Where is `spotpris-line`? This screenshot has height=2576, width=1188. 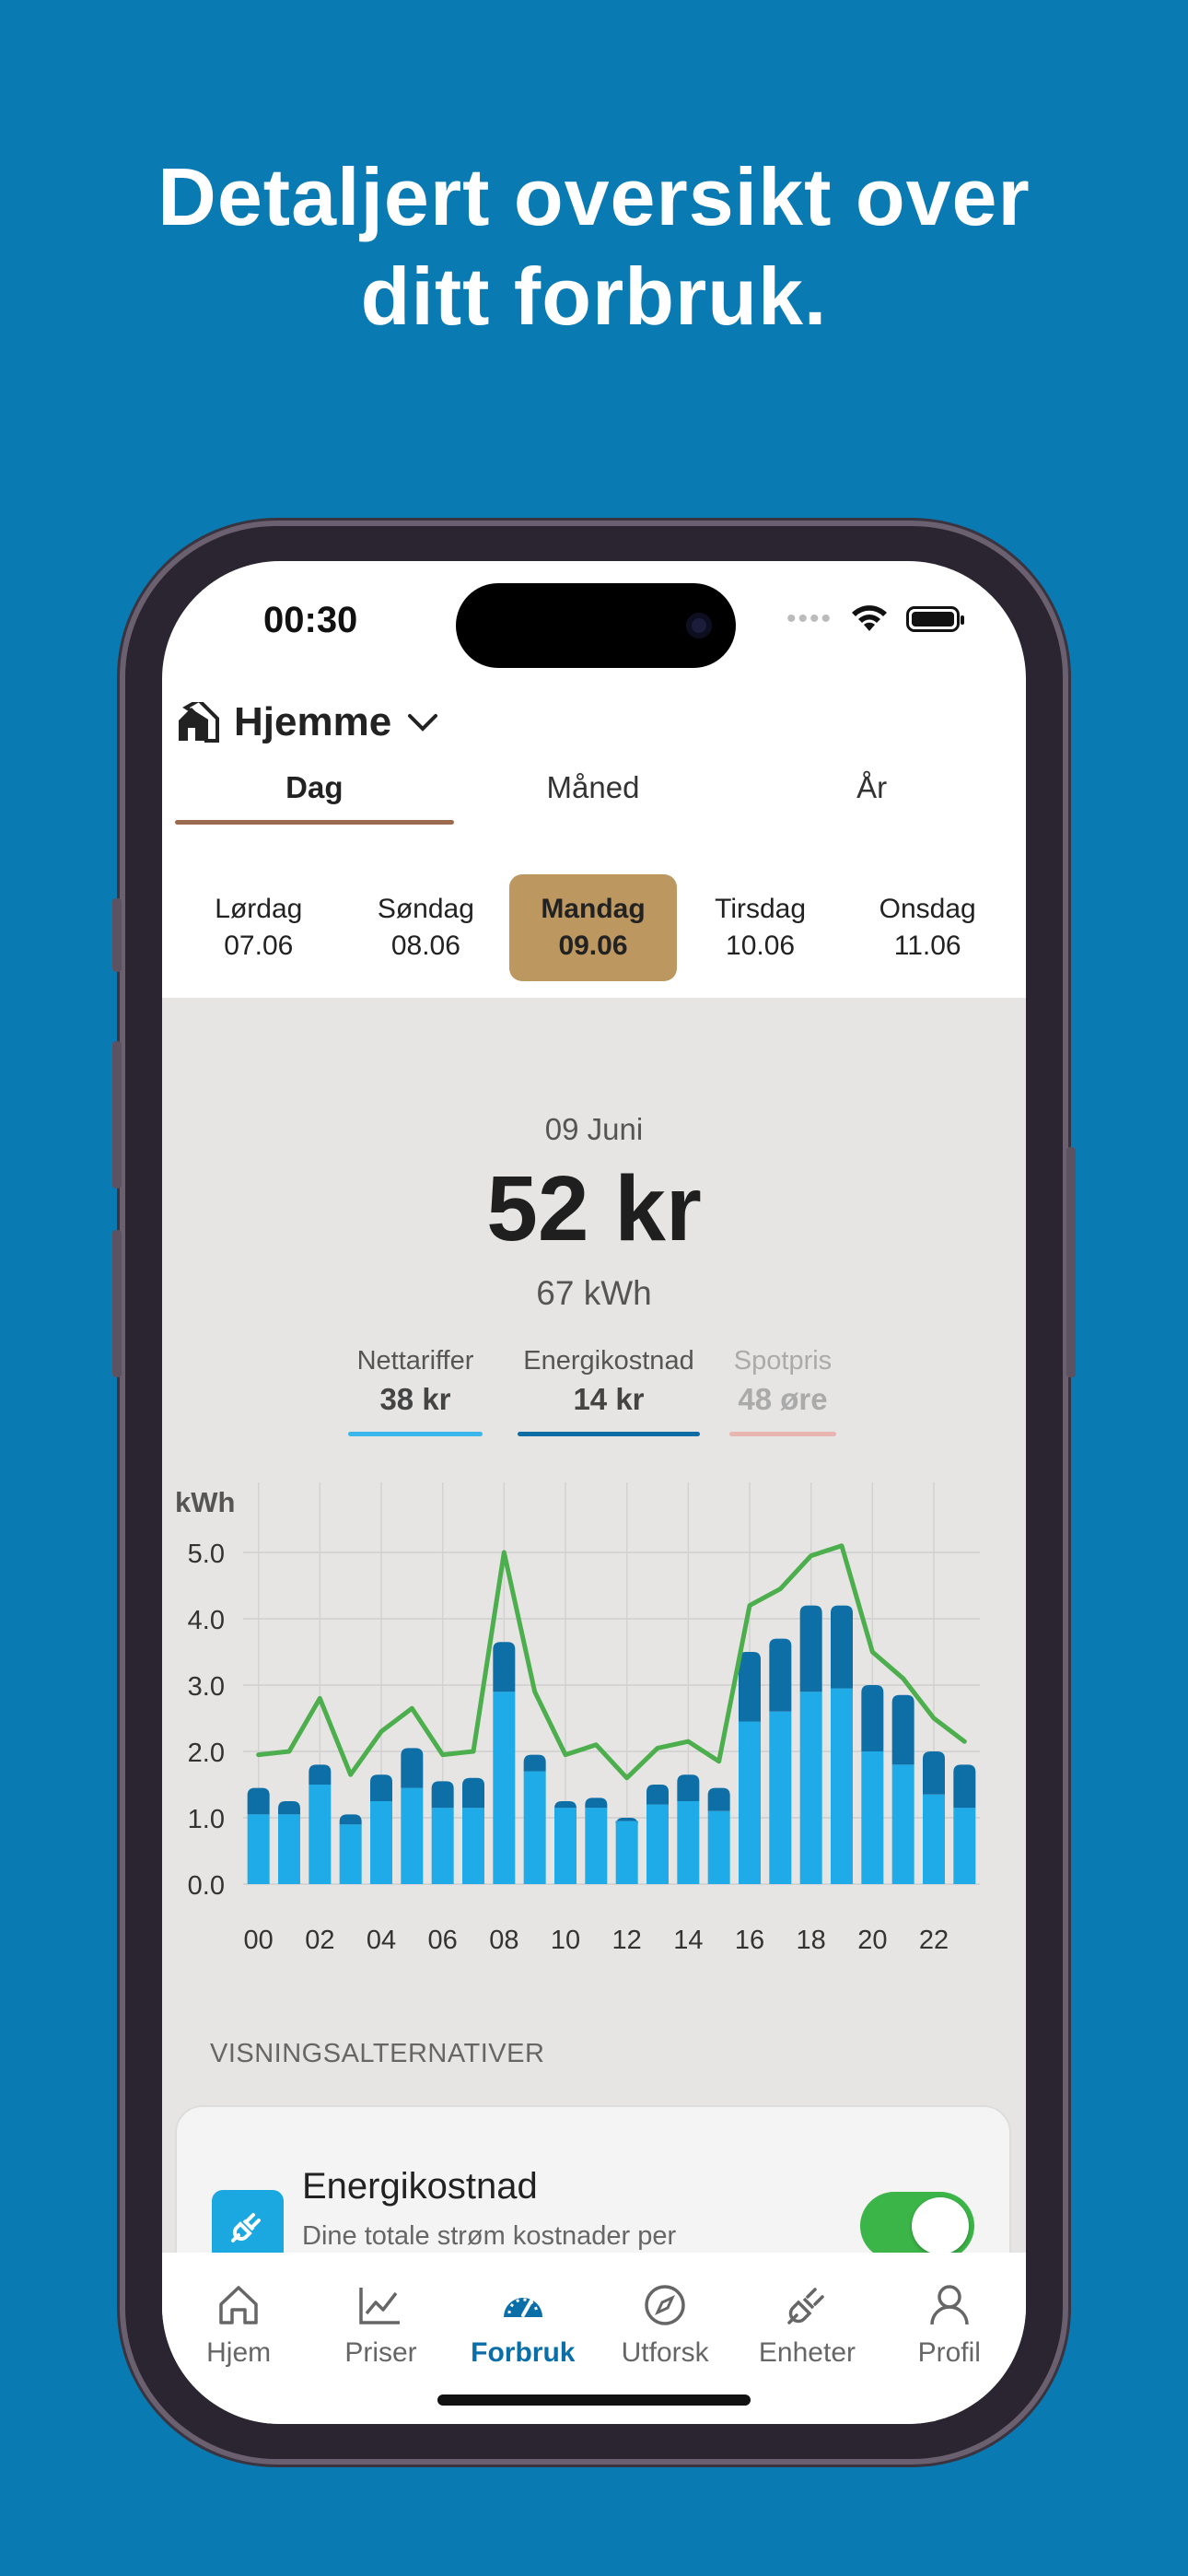
spotpris-line is located at coordinates (611, 1662).